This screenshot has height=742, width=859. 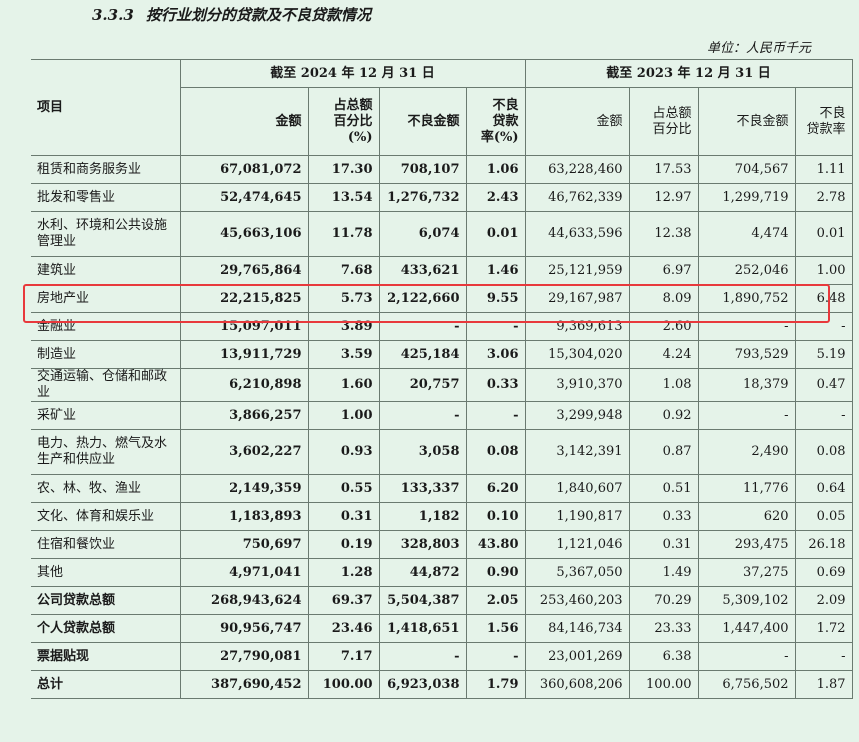 What do you see at coordinates (823, 628) in the screenshot?
I see `cell-2023: 1.72` at bounding box center [823, 628].